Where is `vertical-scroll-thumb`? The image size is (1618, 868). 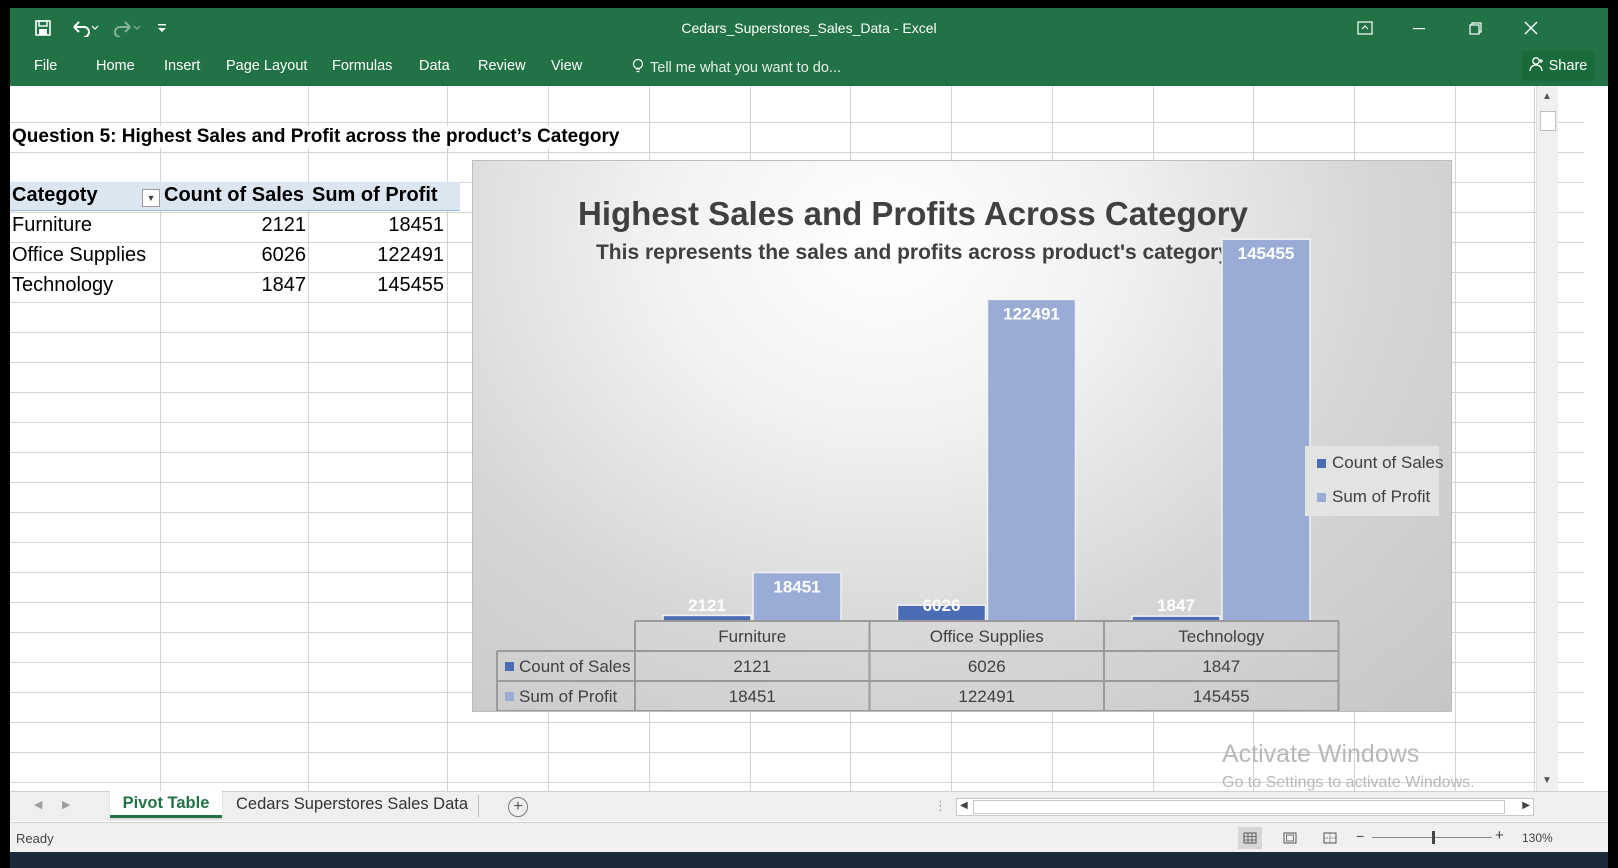
vertical-scroll-thumb is located at coordinates (1548, 121).